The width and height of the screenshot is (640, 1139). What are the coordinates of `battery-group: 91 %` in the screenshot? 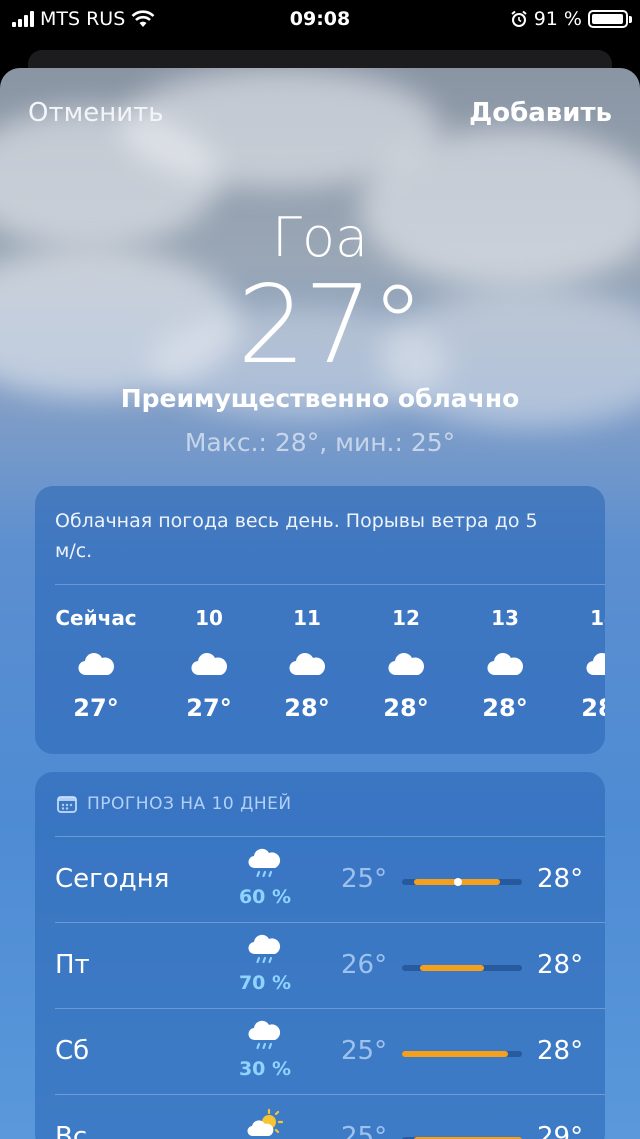 It's located at (571, 19).